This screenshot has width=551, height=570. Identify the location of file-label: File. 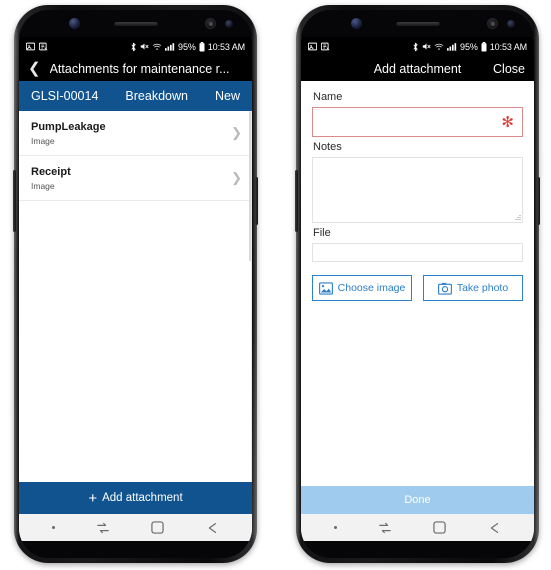
(322, 233).